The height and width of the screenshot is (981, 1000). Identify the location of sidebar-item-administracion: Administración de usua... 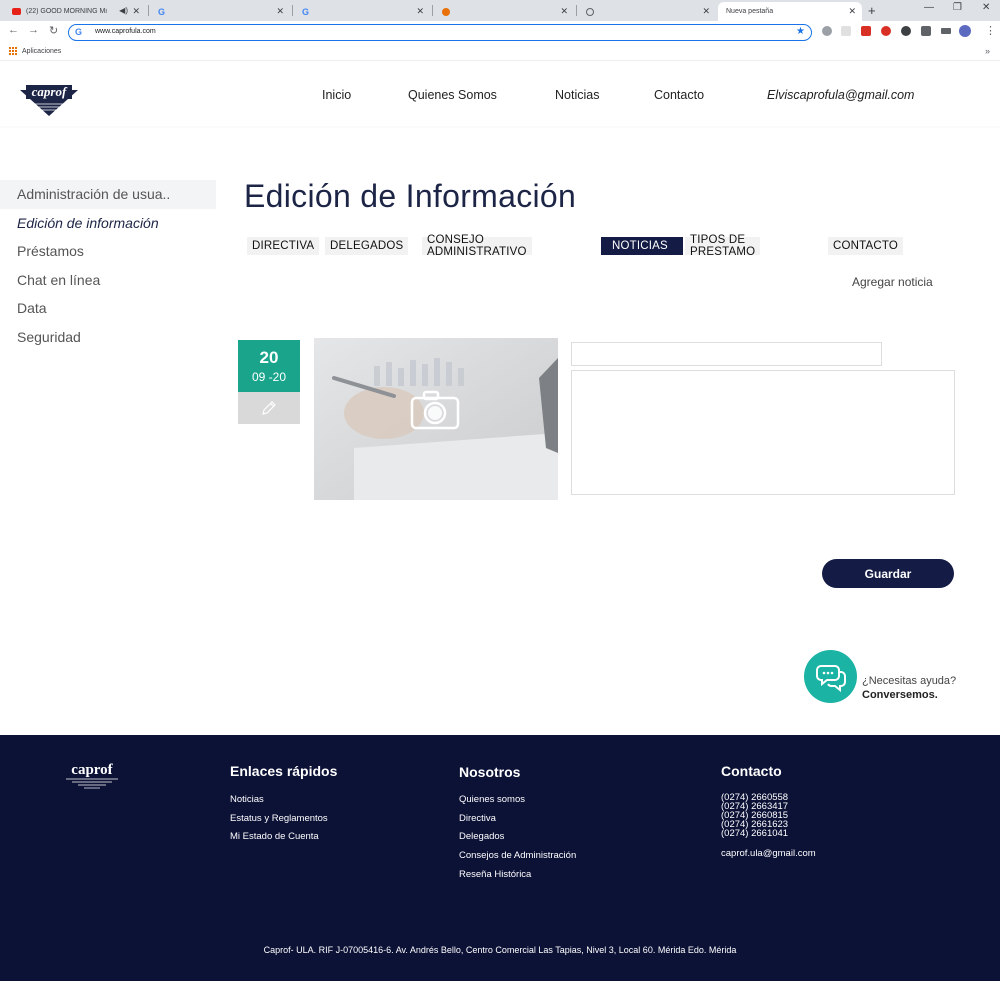
(108, 194).